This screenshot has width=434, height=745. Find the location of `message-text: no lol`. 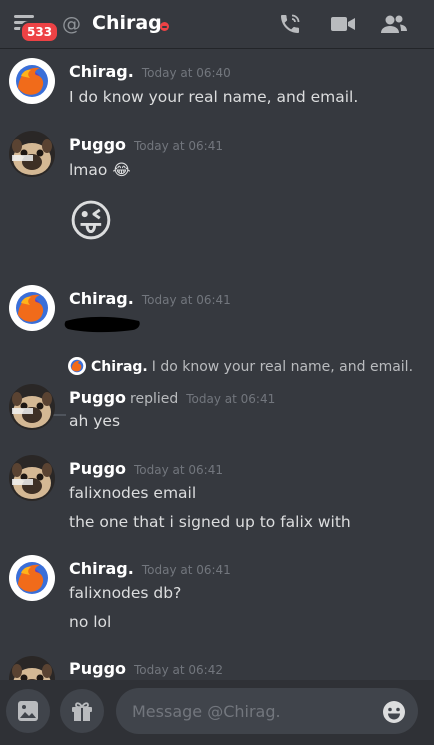

message-text: no lol is located at coordinates (90, 622).